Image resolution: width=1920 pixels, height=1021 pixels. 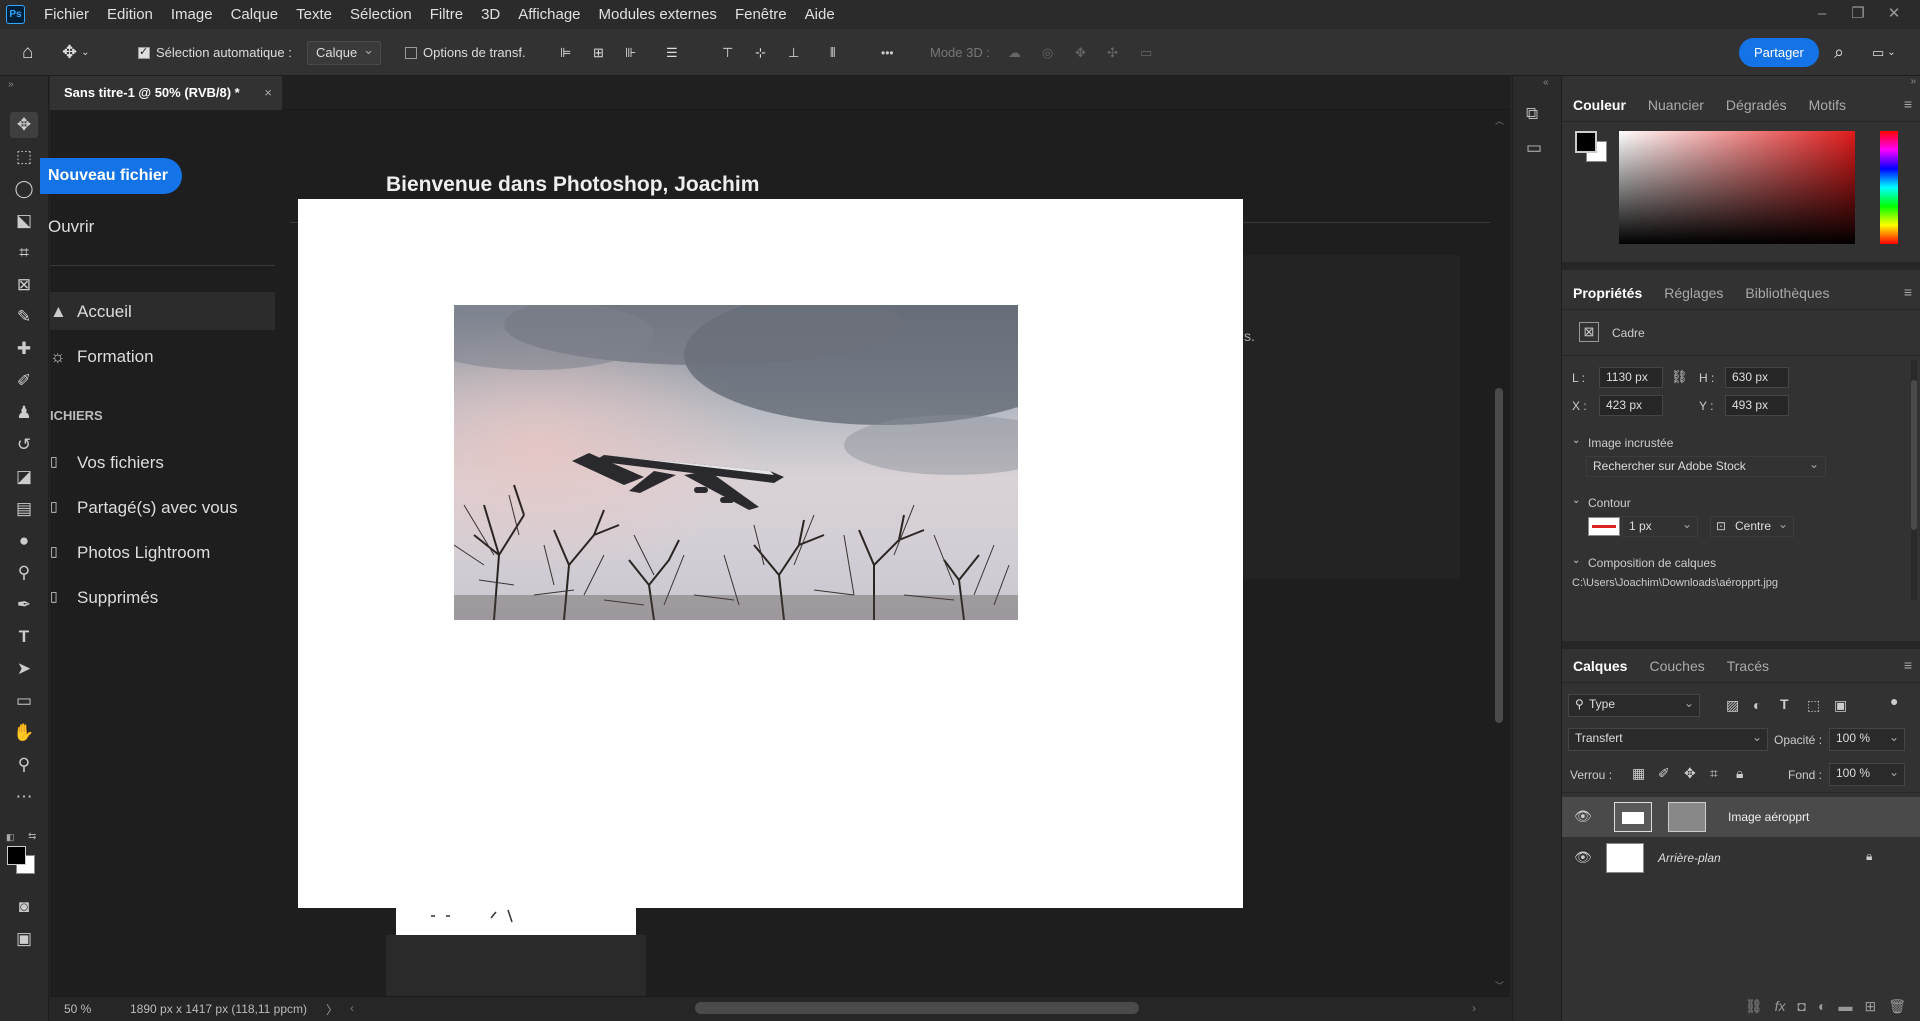 What do you see at coordinates (465, 52) in the screenshot?
I see `transform-options-checkbox: Options de transf.` at bounding box center [465, 52].